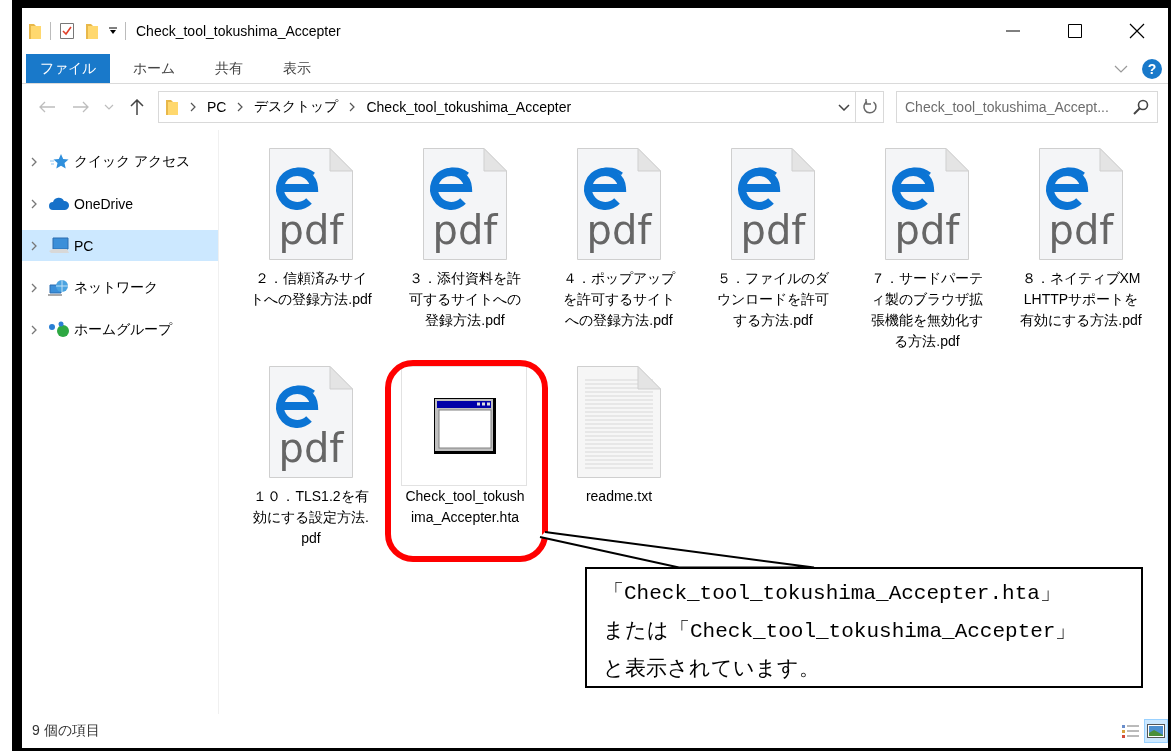 Image resolution: width=1171 pixels, height=751 pixels. Describe the element at coordinates (844, 107) in the screenshot. I see `chevron-down-icon` at that location.